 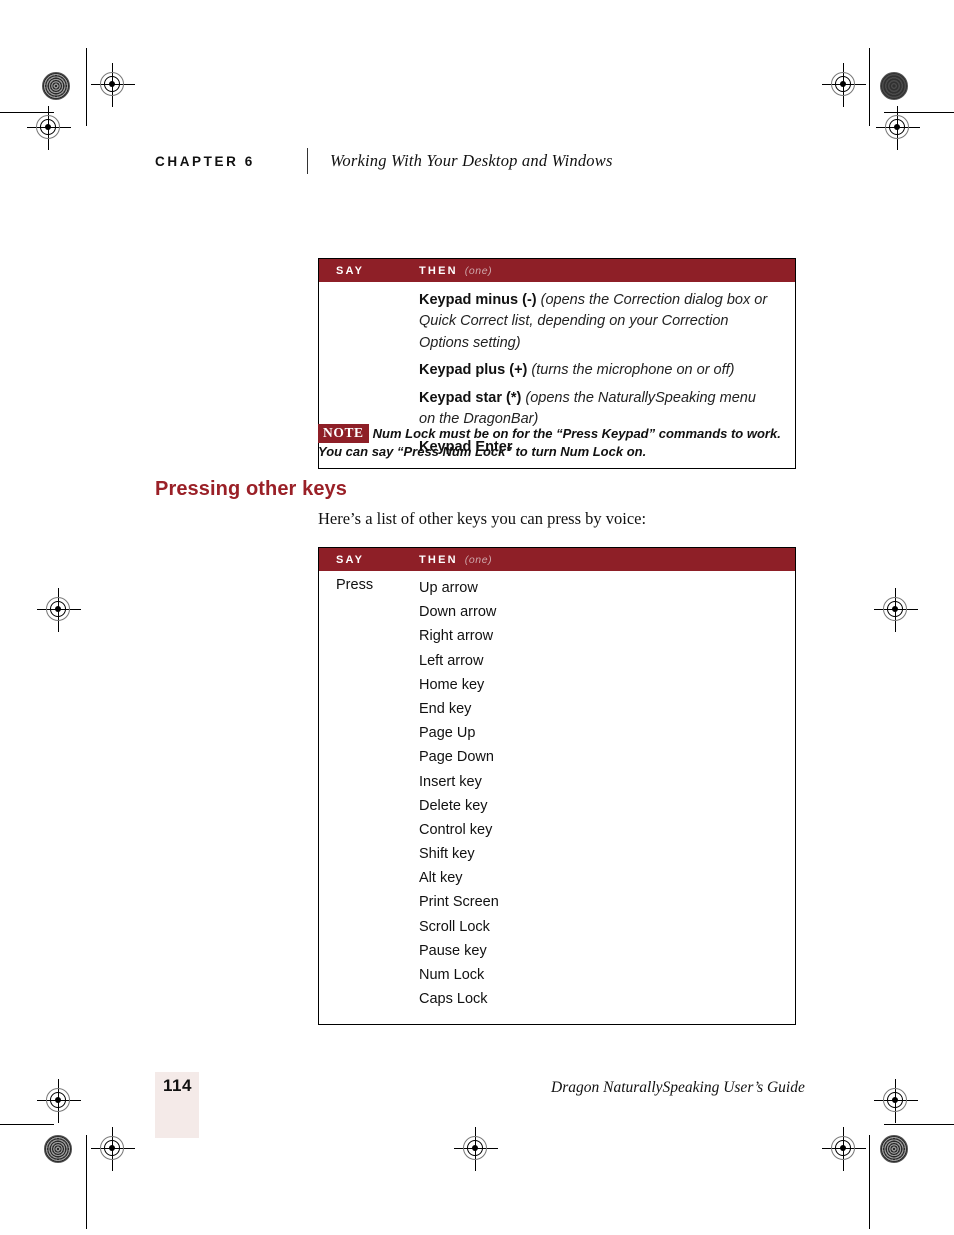 I want to click on table-row: Left arrow, so click(x=557, y=661).